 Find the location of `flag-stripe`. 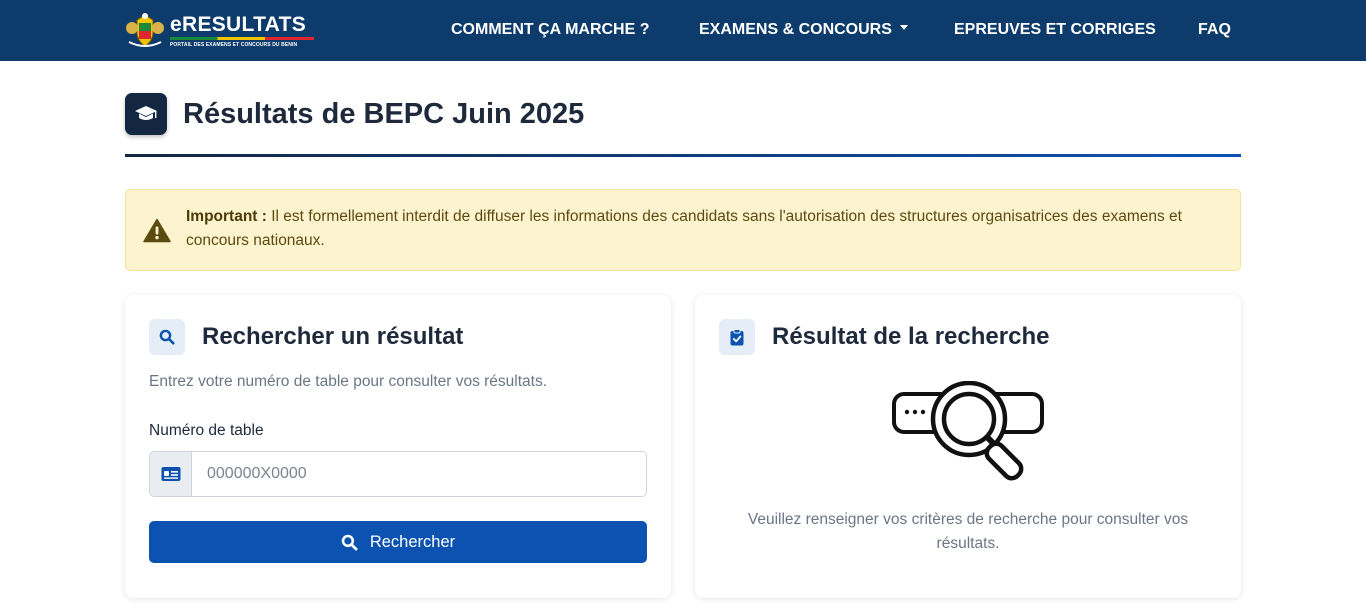

flag-stripe is located at coordinates (242, 38).